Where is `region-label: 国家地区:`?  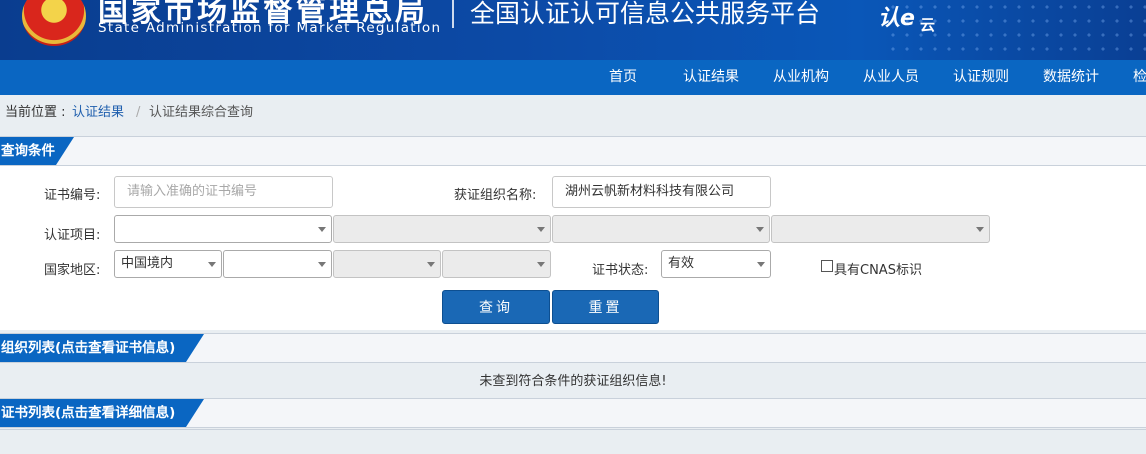 region-label: 国家地区: is located at coordinates (72, 270).